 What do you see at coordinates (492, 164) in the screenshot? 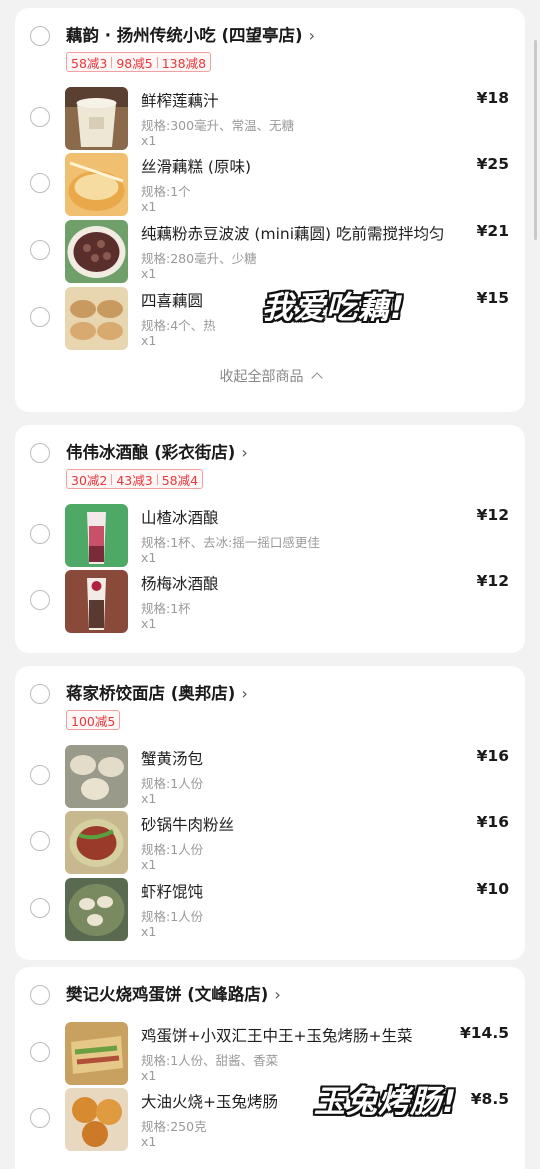
I see `item-price: ¥25` at bounding box center [492, 164].